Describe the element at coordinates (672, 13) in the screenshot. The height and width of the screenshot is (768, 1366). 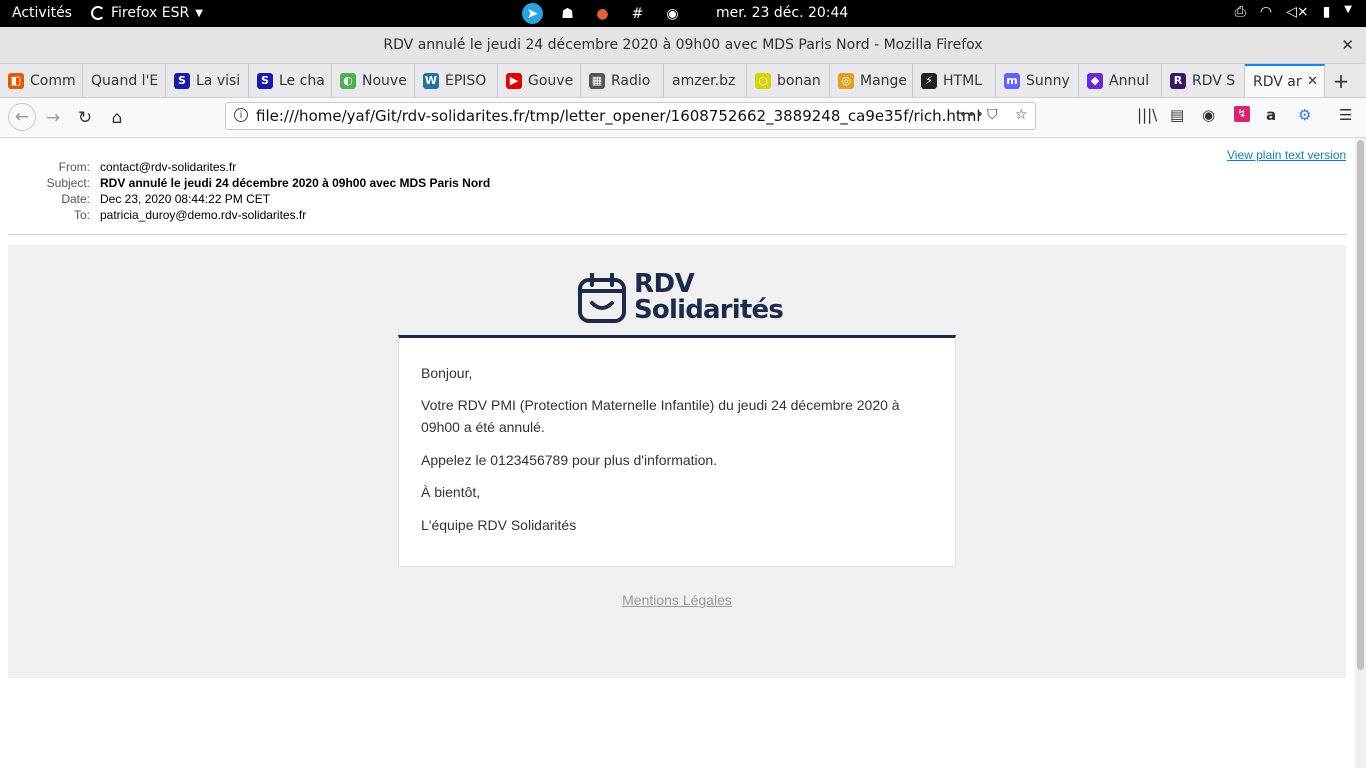
I see `discord-icon: ◉` at that location.